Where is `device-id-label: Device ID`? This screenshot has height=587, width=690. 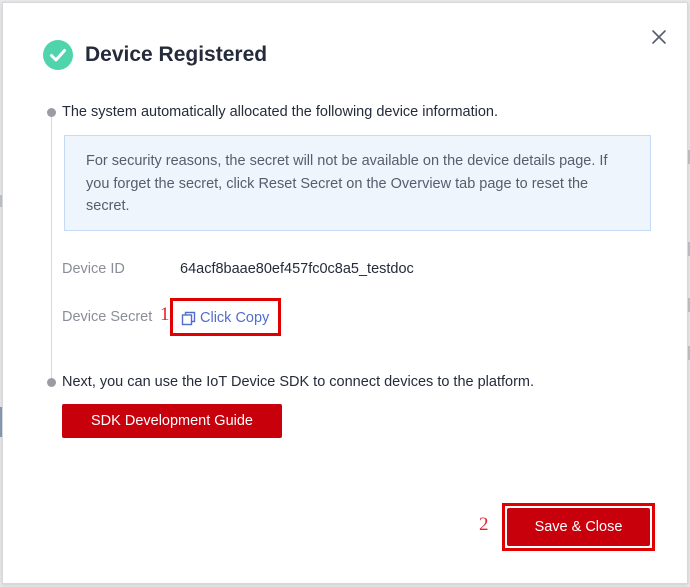
device-id-label: Device ID is located at coordinates (93, 269).